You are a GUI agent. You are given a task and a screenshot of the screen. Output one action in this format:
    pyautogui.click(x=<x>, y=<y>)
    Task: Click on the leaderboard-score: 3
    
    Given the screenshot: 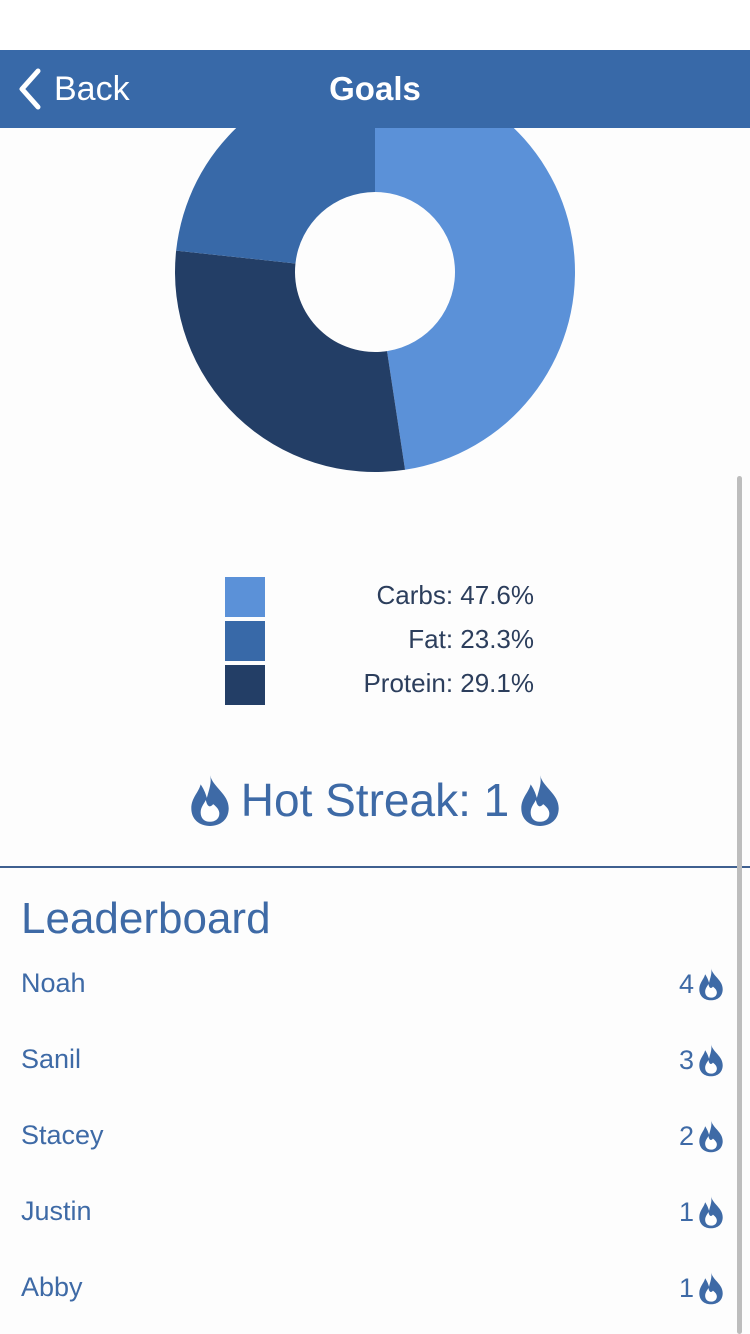 What is the action you would take?
    pyautogui.click(x=701, y=1060)
    